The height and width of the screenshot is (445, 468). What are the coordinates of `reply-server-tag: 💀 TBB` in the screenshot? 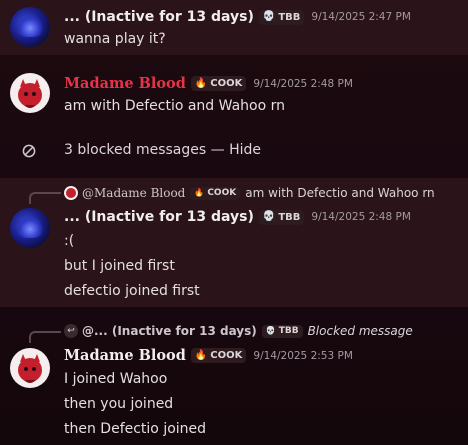 It's located at (282, 331).